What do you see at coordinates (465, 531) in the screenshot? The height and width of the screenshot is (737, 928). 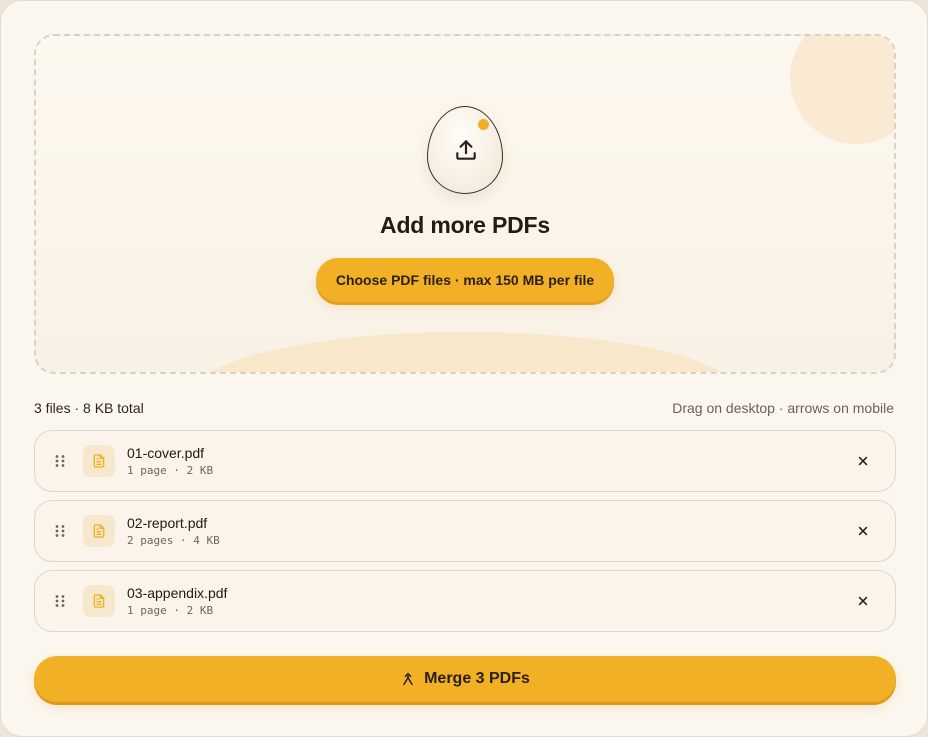 I see `file-row: 02-report.pdf 2 pages · 4 KB` at bounding box center [465, 531].